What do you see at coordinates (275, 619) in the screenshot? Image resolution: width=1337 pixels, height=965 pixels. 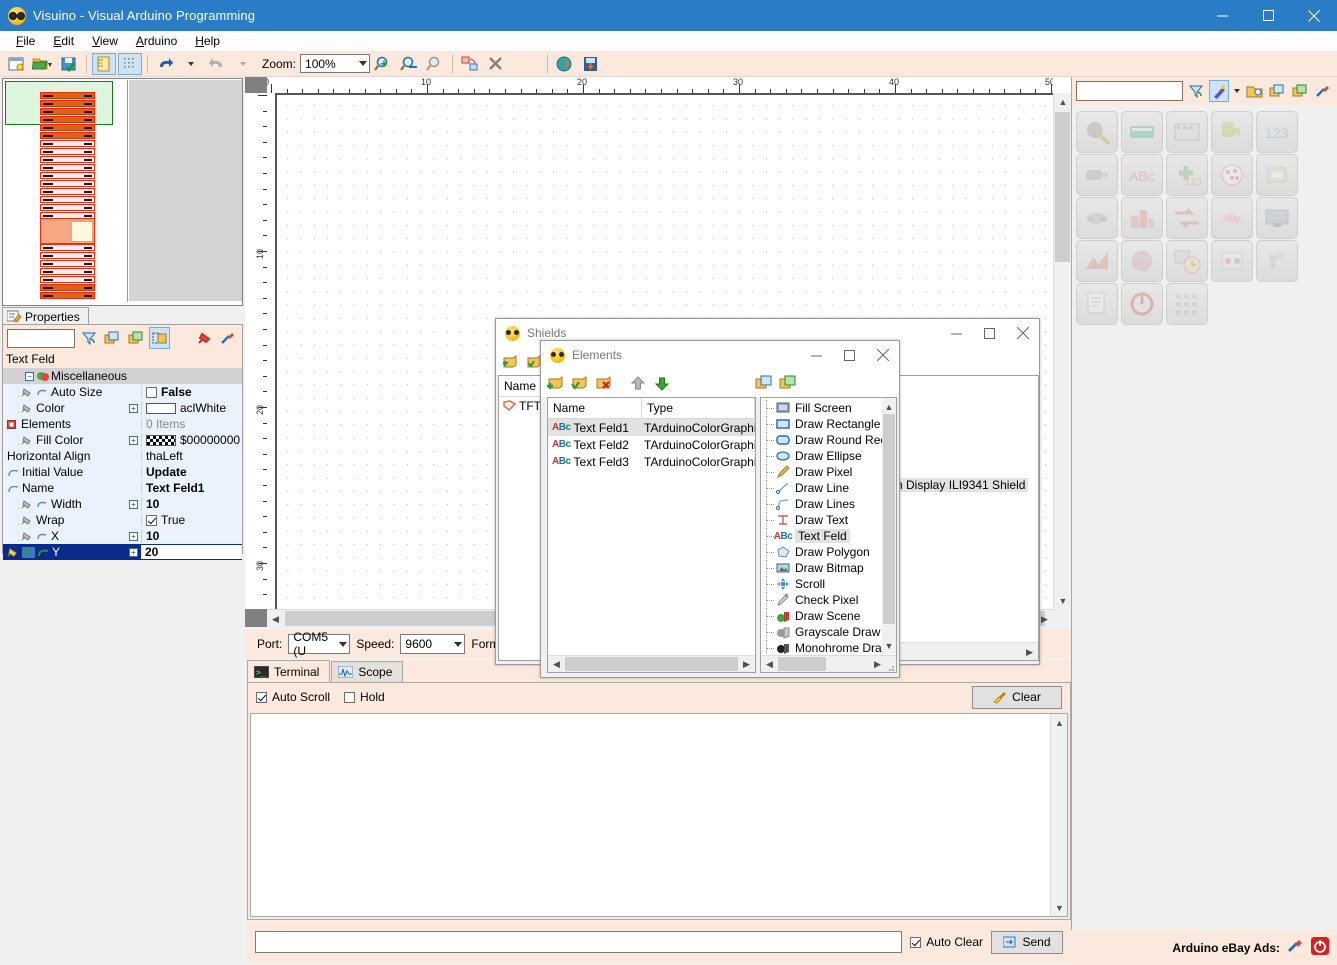 I see `scroll-left-icon: ◀` at bounding box center [275, 619].